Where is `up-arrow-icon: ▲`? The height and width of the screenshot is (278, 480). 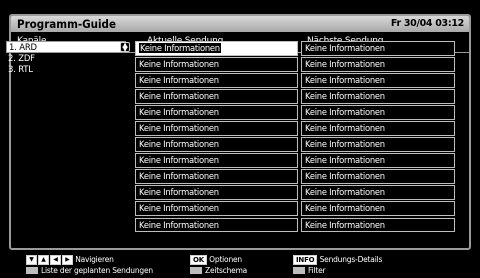
up-arrow-icon: ▲ is located at coordinates (43, 260).